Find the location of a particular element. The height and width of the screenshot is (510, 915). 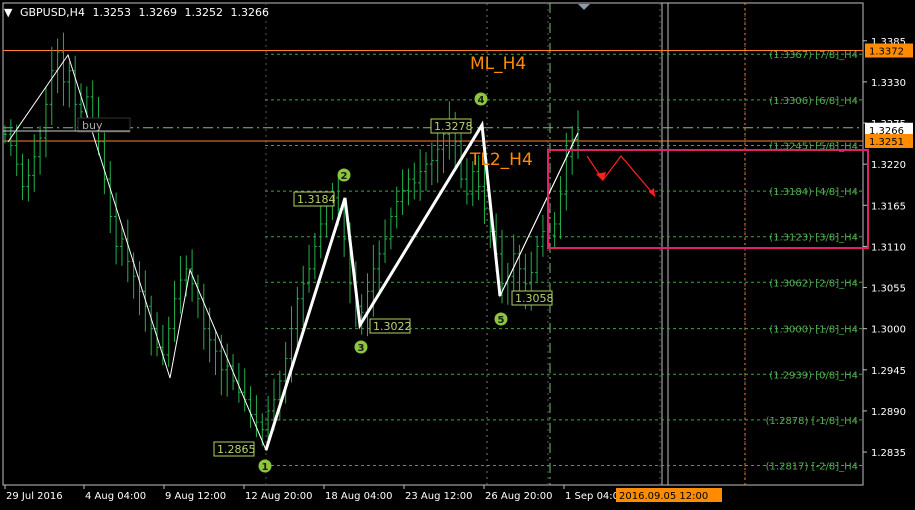

price-axis-label: 1.3330 is located at coordinates (888, 83).